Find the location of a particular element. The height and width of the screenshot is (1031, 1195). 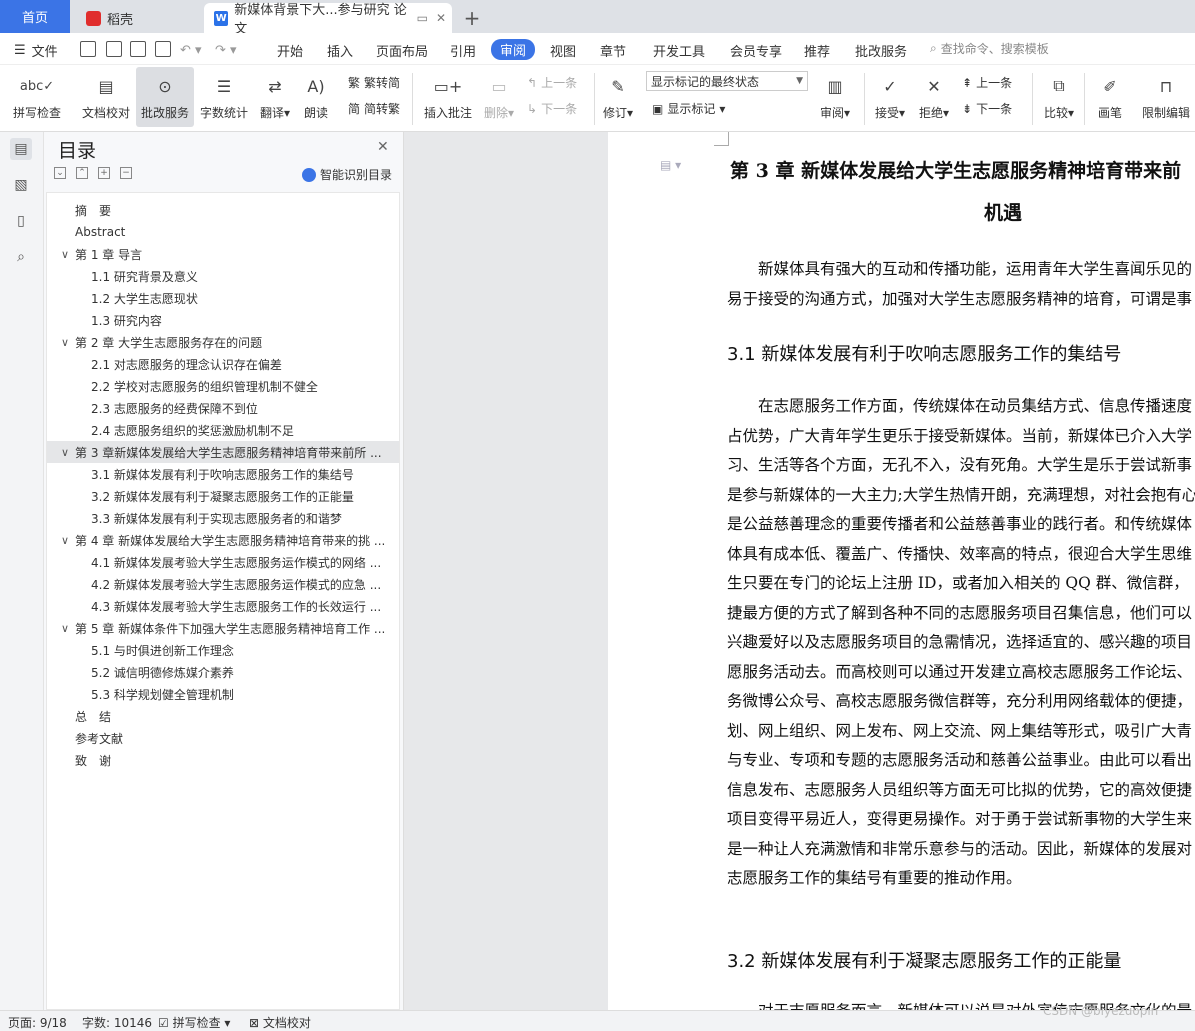

restrict-editing-button: ⊓ 限制编辑 is located at coordinates (1166, 97).